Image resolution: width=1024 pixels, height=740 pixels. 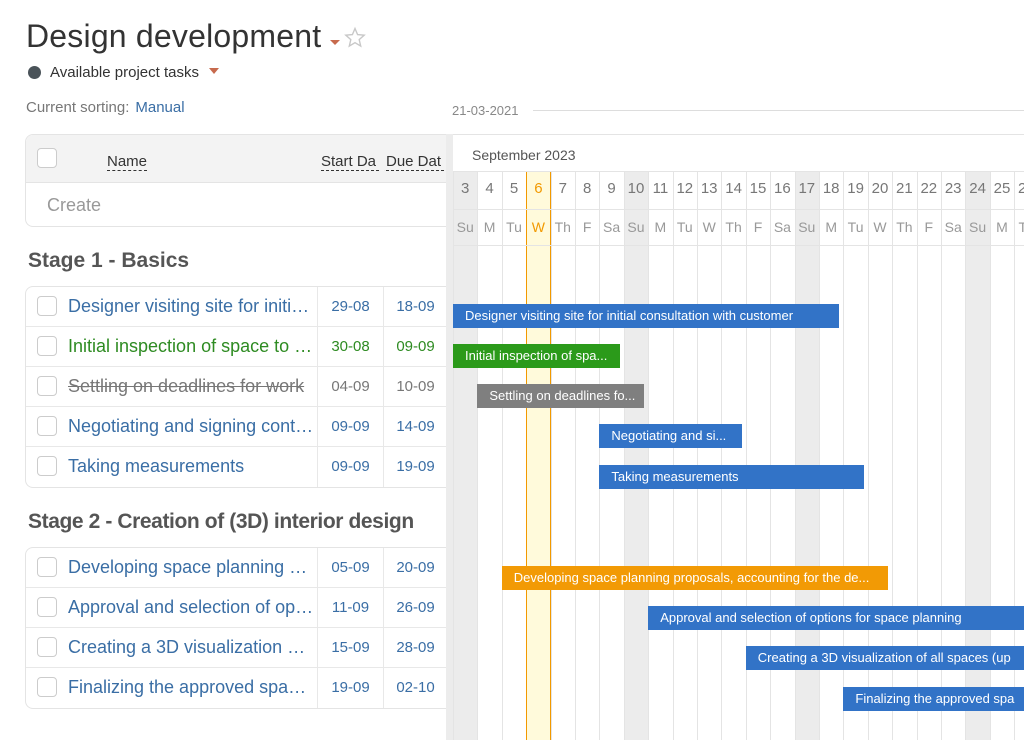 I want to click on table-row: Taking measurements 09-09 19-09, so click(x=236, y=467).